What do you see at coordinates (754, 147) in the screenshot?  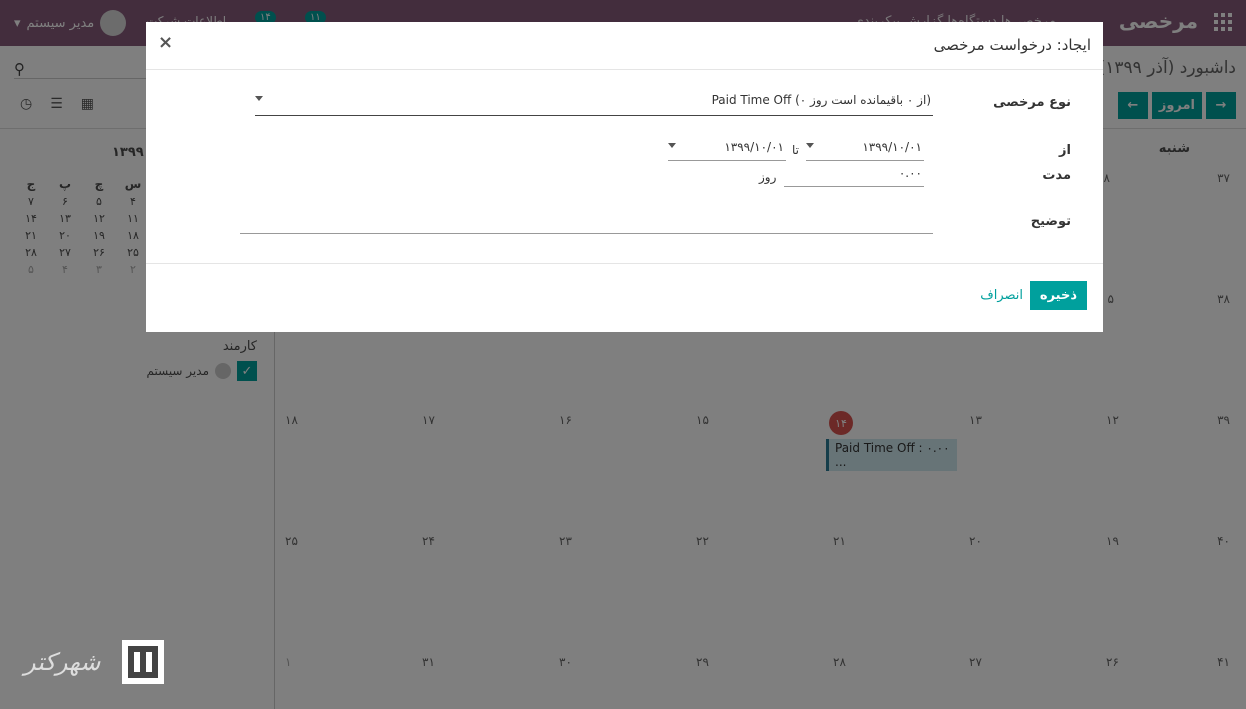 I see `to-date-value: ۱۳۹۹/۱۰/۰۱` at bounding box center [754, 147].